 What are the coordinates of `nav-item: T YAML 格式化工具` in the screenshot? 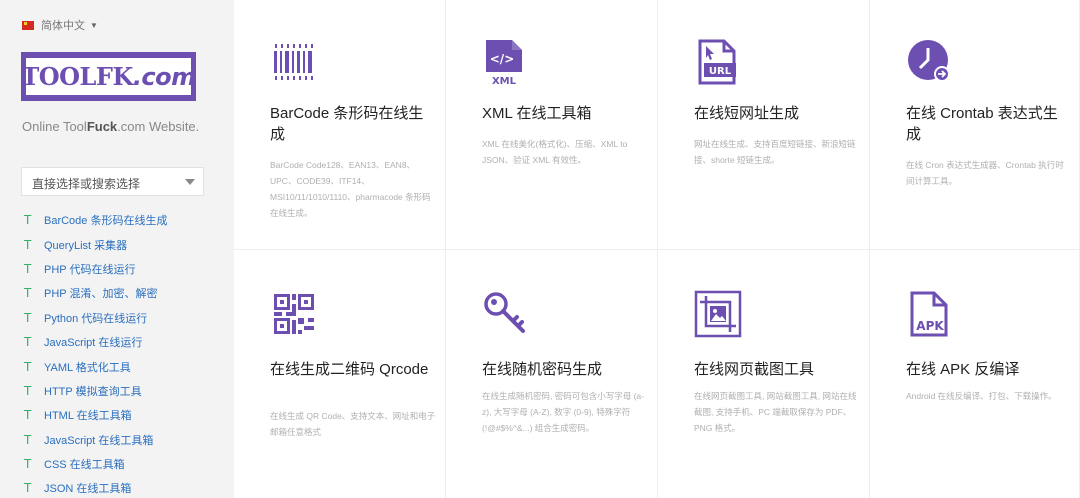 It's located at (95, 366).